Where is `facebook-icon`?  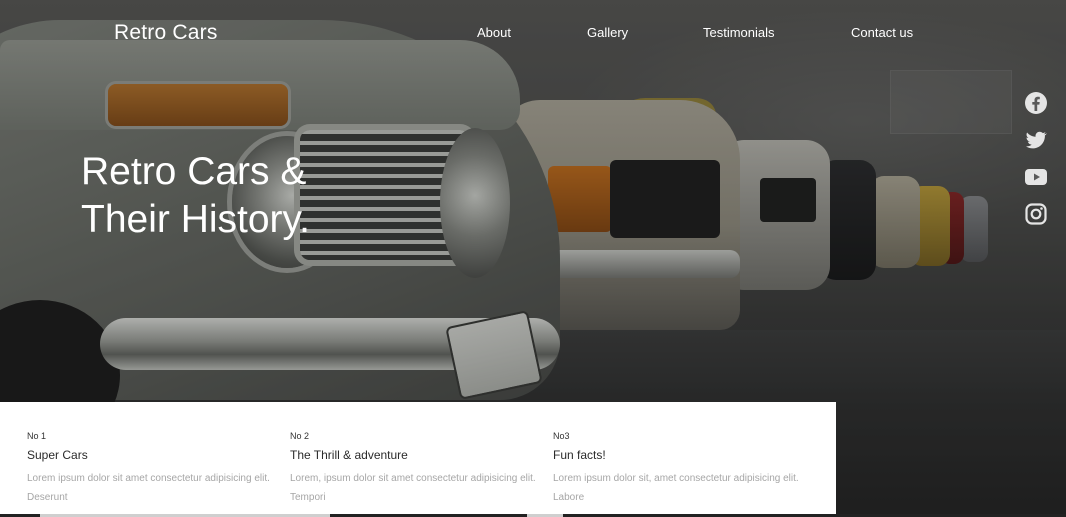
facebook-icon is located at coordinates (1036, 103).